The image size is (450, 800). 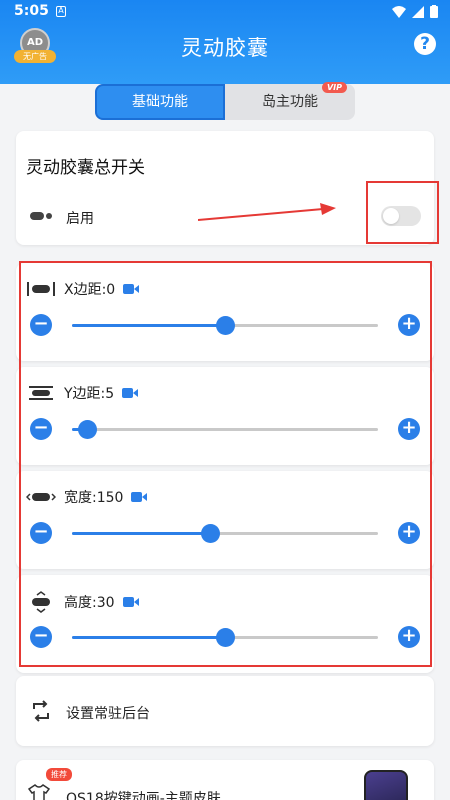 I want to click on status-time: 5:05, so click(x=31, y=11).